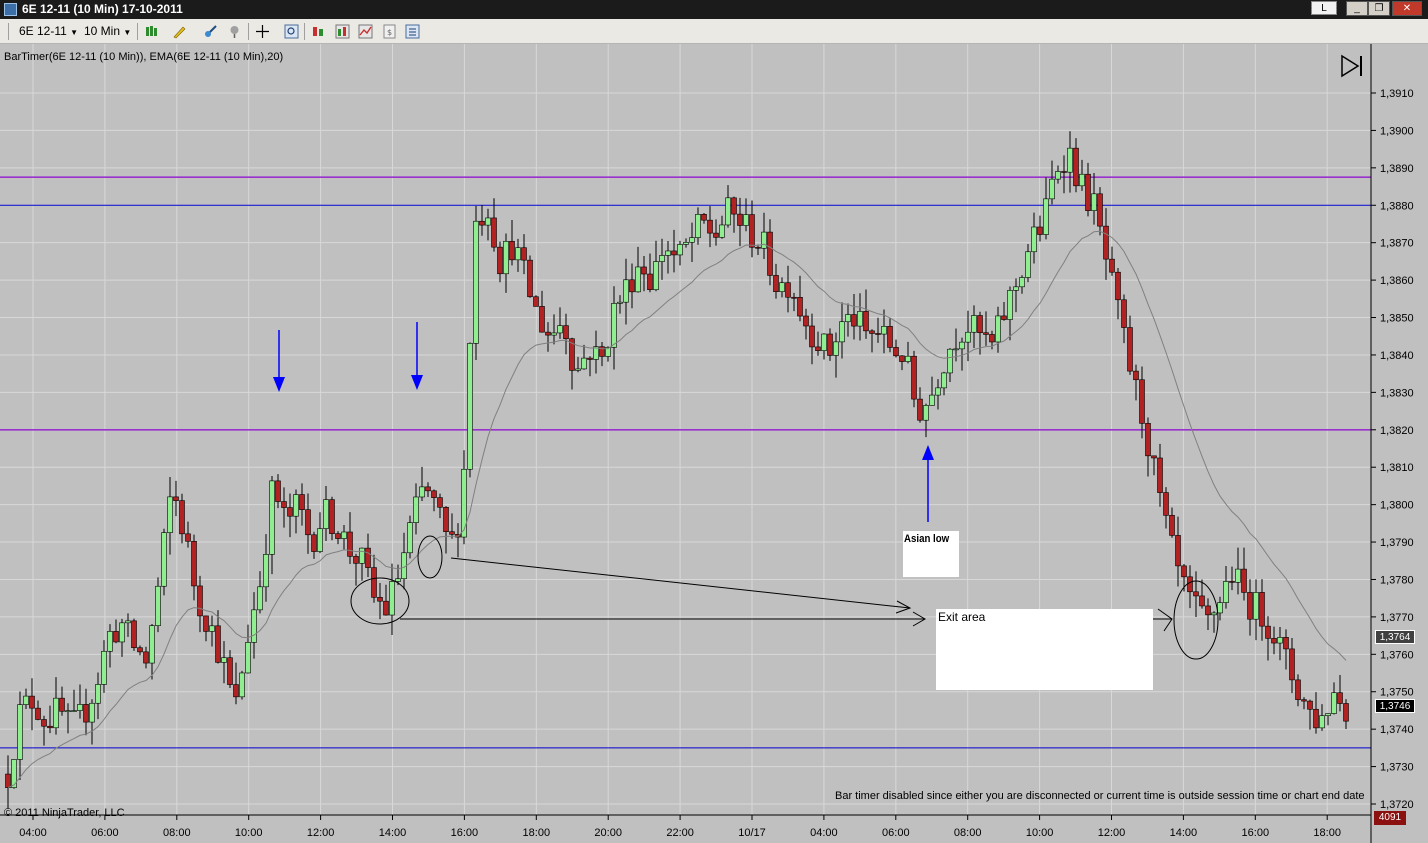 The height and width of the screenshot is (843, 1428). I want to click on y-tick-label: 1,3760, so click(1397, 655).